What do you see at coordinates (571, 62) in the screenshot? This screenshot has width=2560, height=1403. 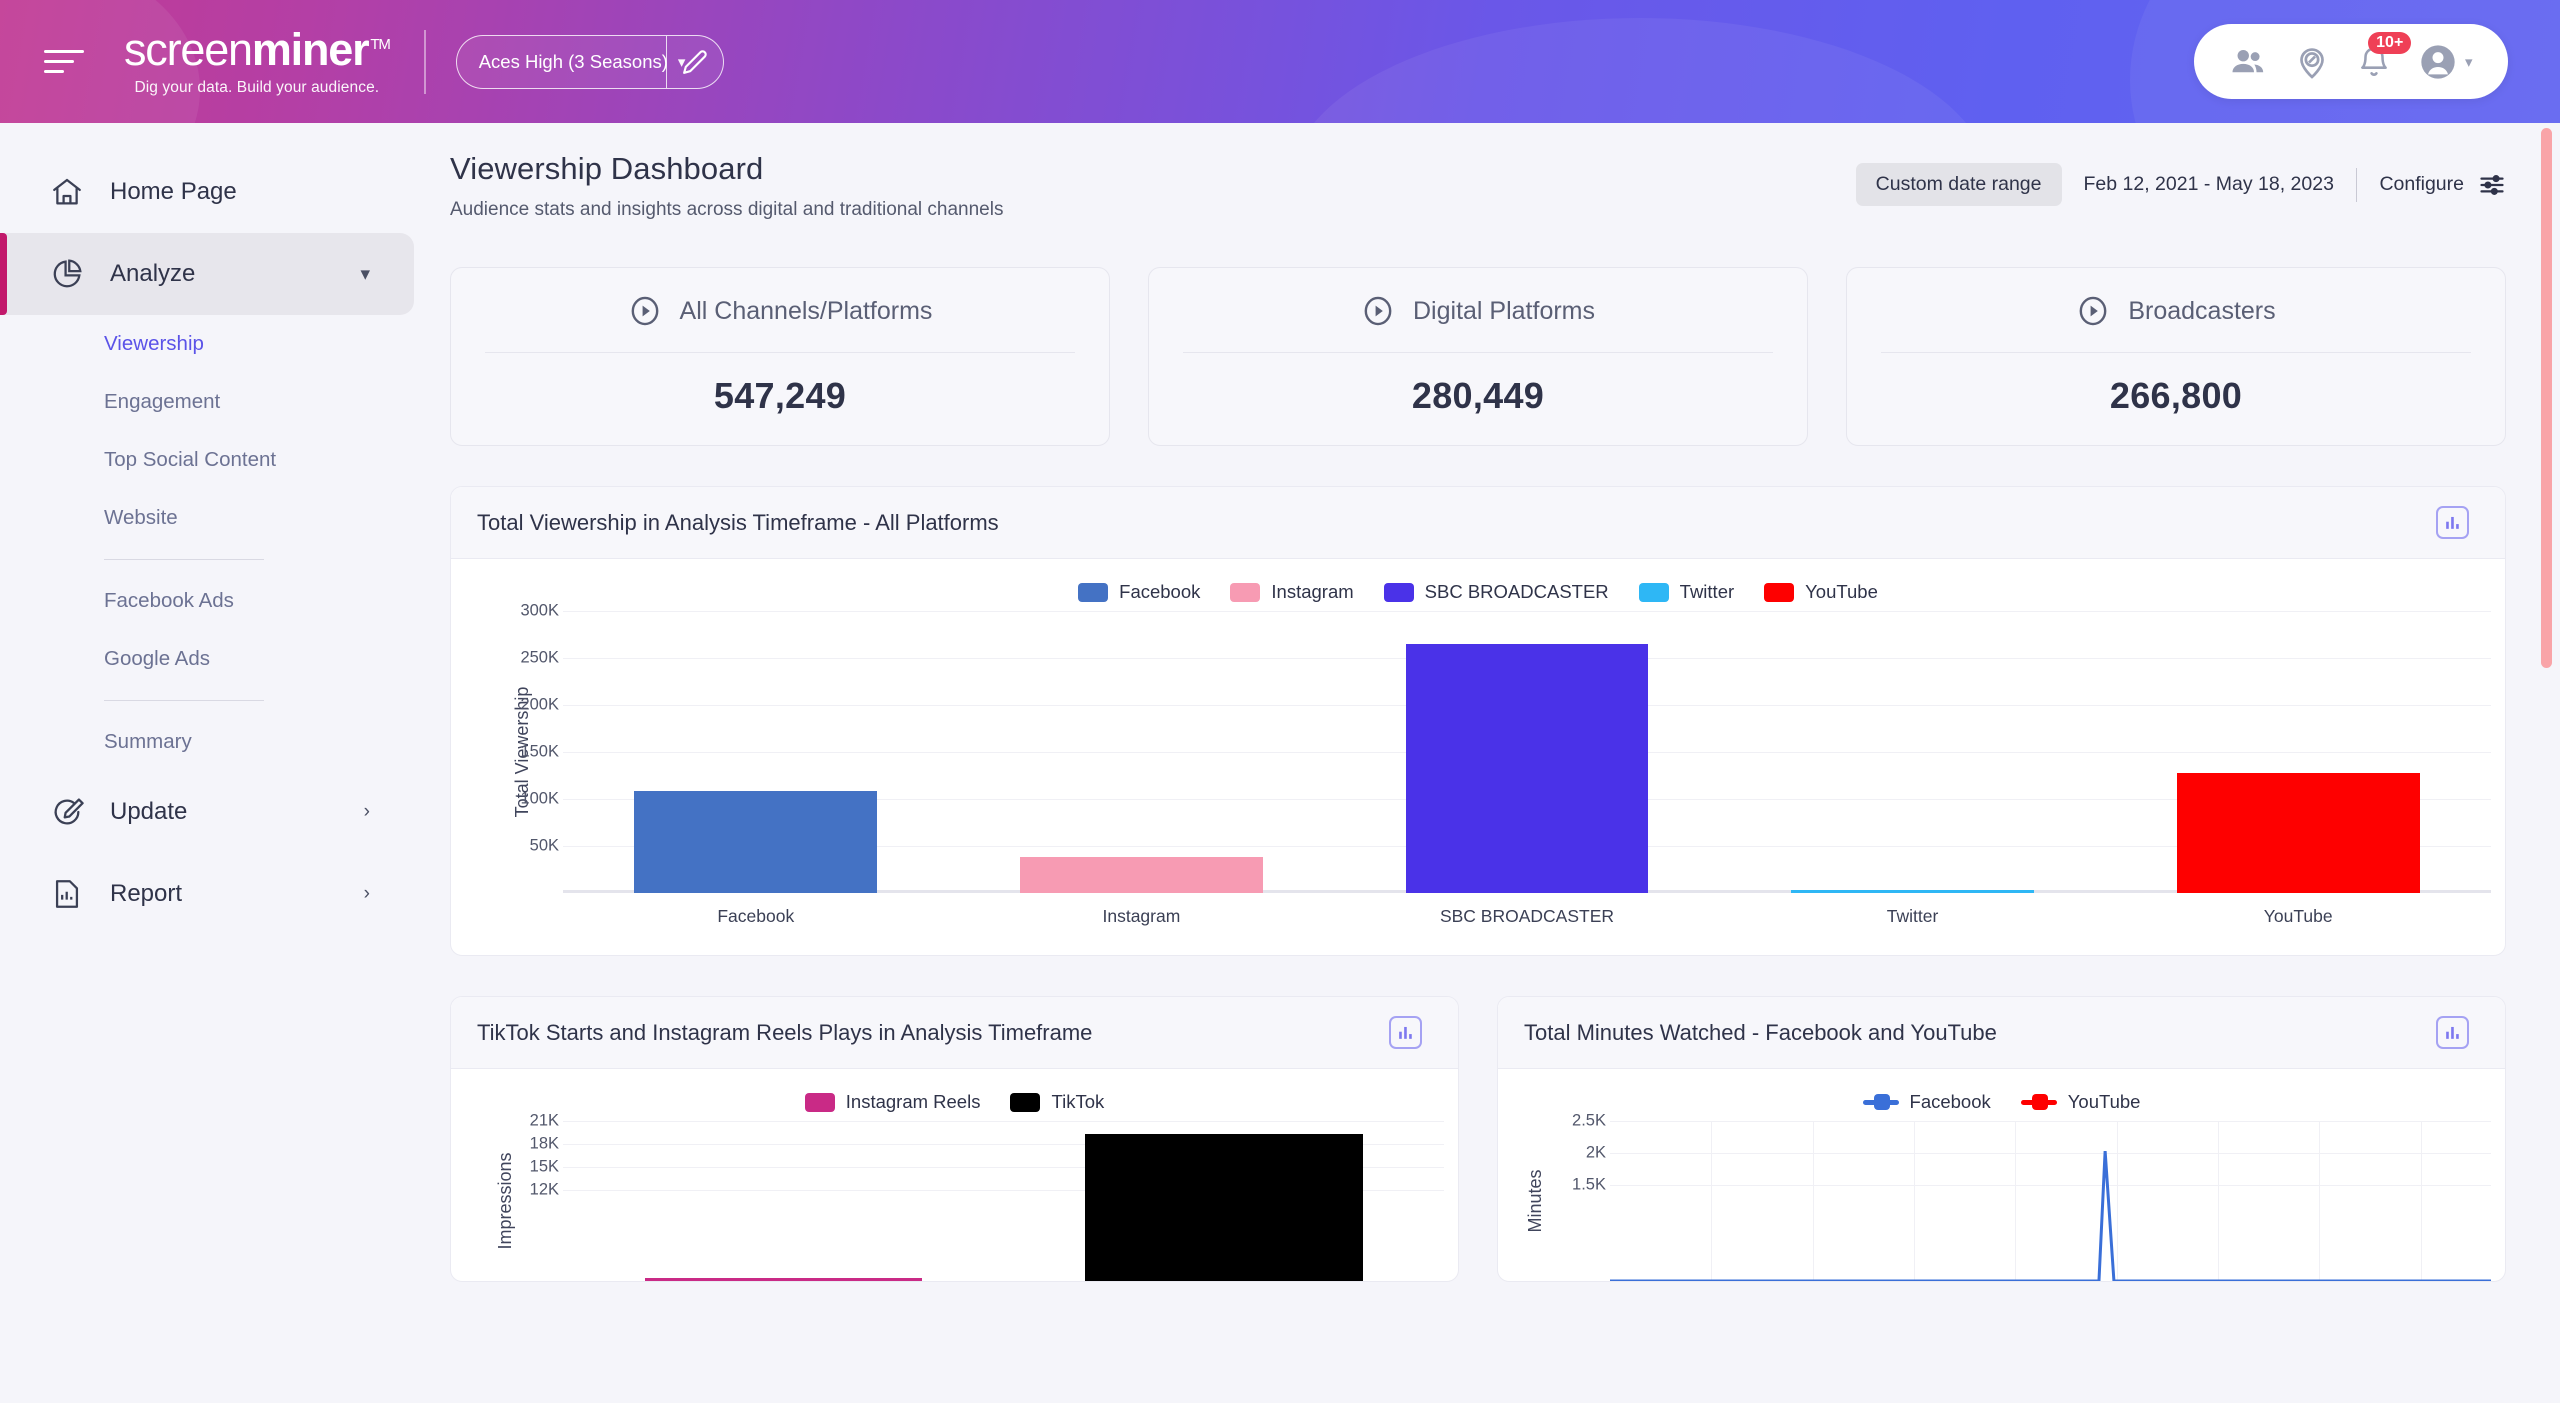 I see `project-select-value-wrap: Aces High (3 Seasons) ▾` at bounding box center [571, 62].